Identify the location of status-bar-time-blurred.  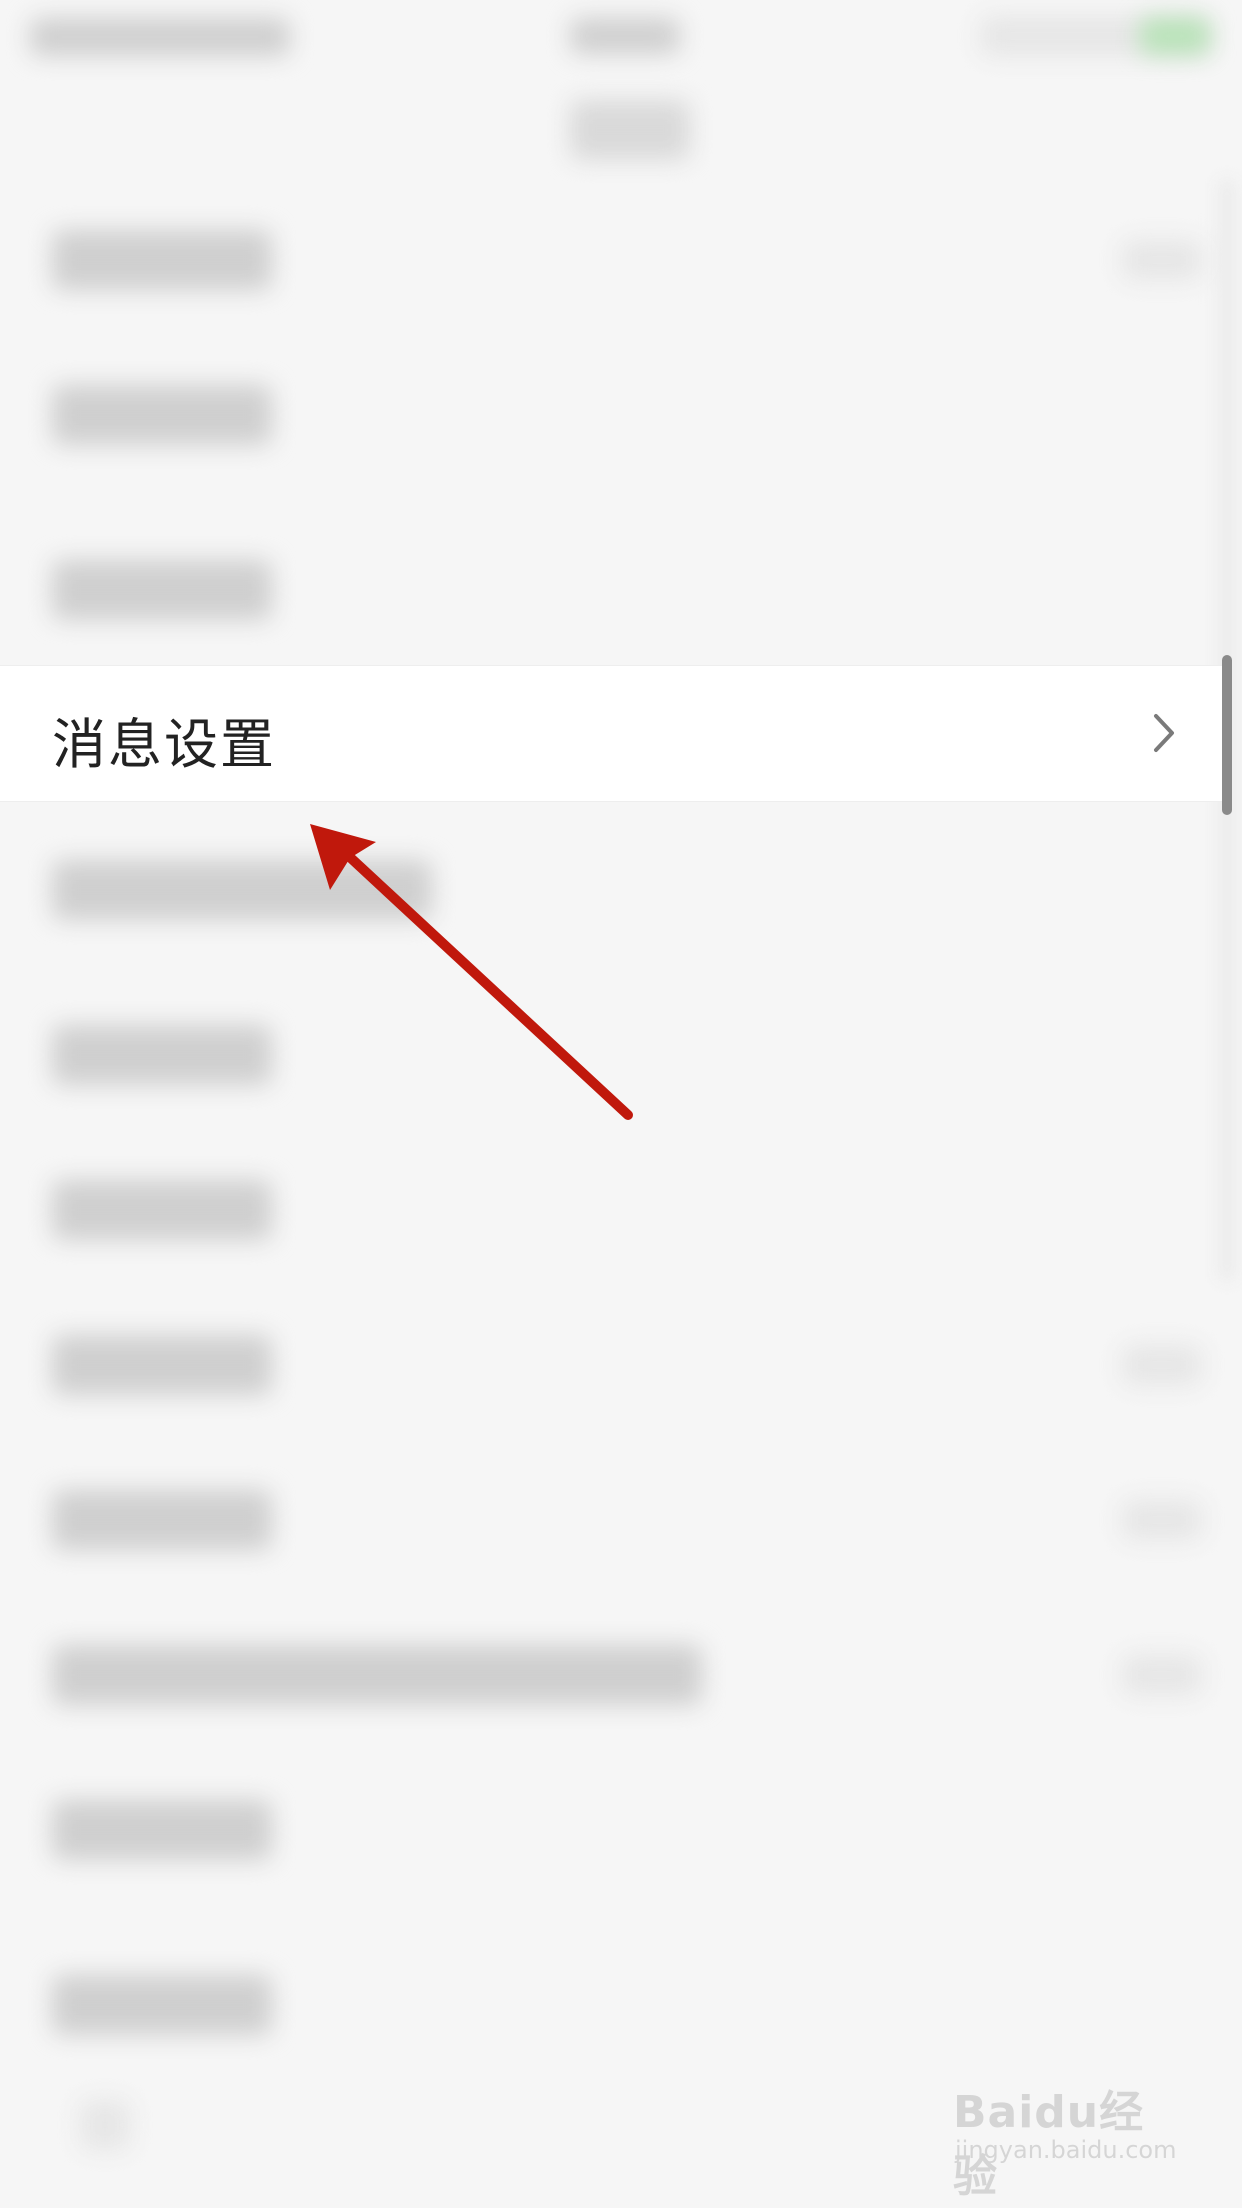
(625, 36).